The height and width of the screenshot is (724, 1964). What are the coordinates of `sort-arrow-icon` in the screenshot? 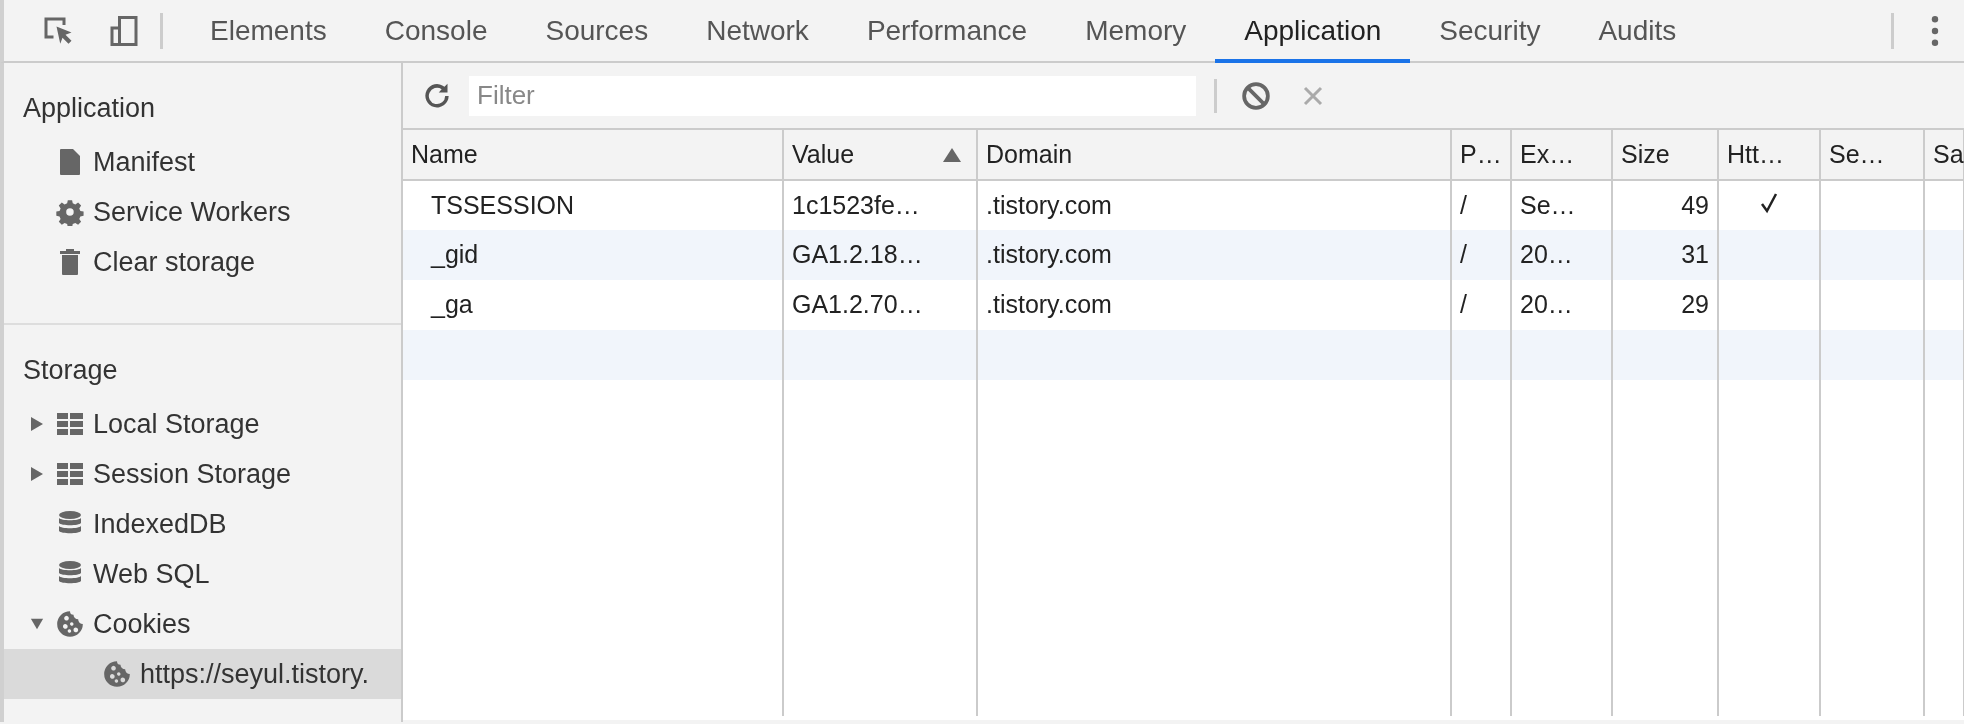 It's located at (952, 154).